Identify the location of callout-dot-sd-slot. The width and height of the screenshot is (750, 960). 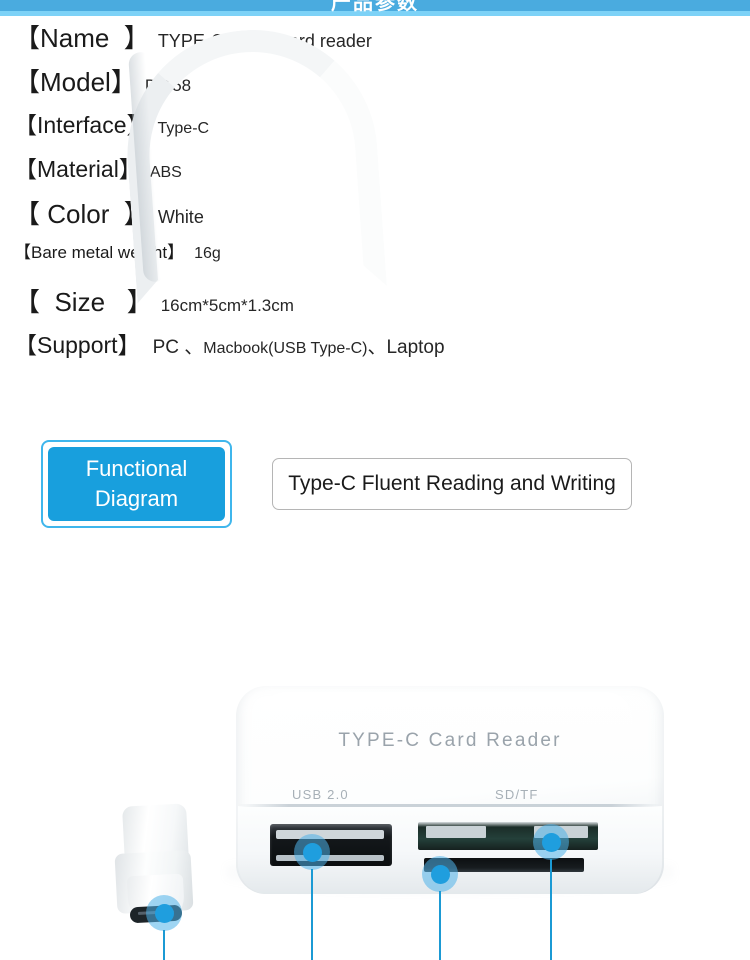
(551, 842).